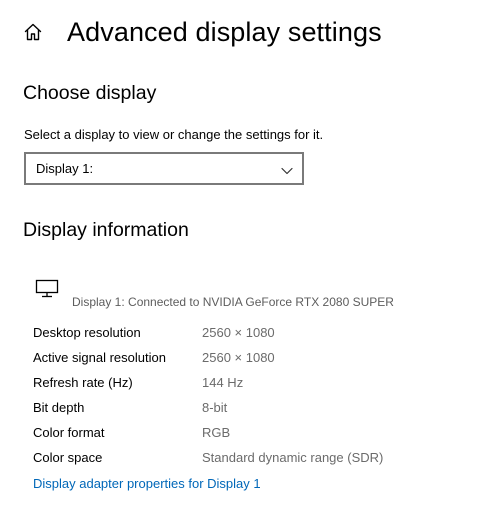  What do you see at coordinates (215, 407) in the screenshot?
I see `info-value: 8-bit` at bounding box center [215, 407].